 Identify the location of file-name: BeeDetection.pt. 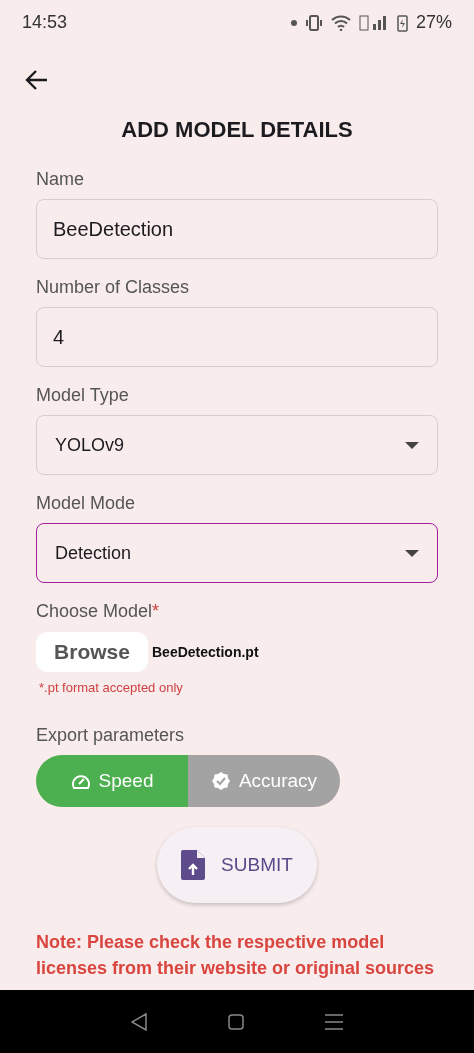
(205, 652).